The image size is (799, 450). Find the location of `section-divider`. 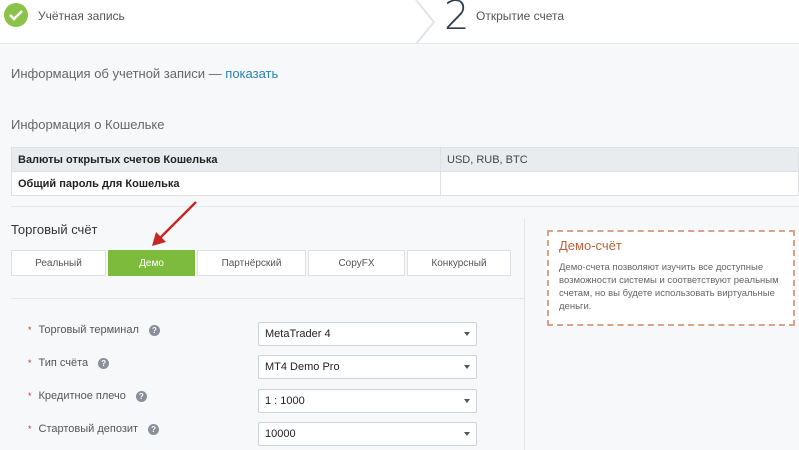

section-divider is located at coordinates (405, 206).